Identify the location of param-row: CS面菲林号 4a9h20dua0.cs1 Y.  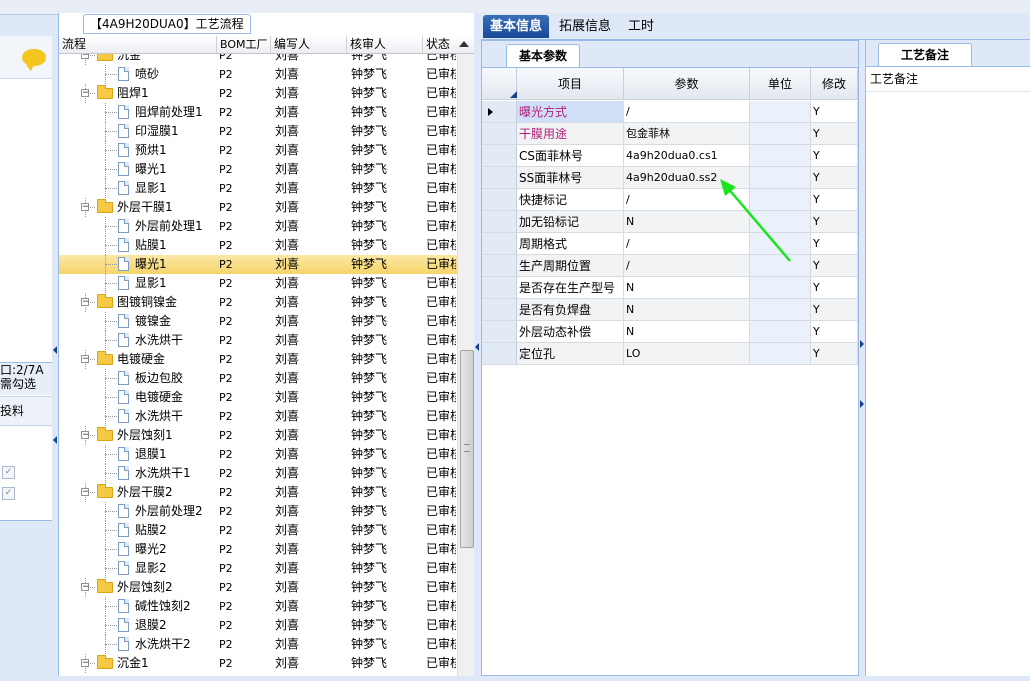
(670, 156).